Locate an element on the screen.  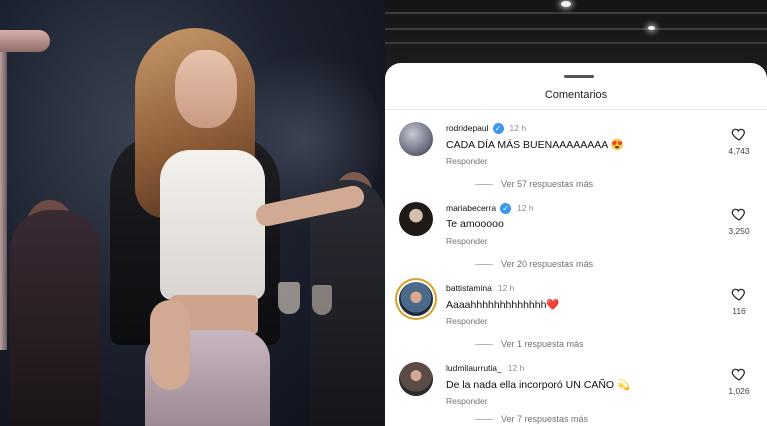
username: ludmilaurrutia_ is located at coordinates (474, 368).